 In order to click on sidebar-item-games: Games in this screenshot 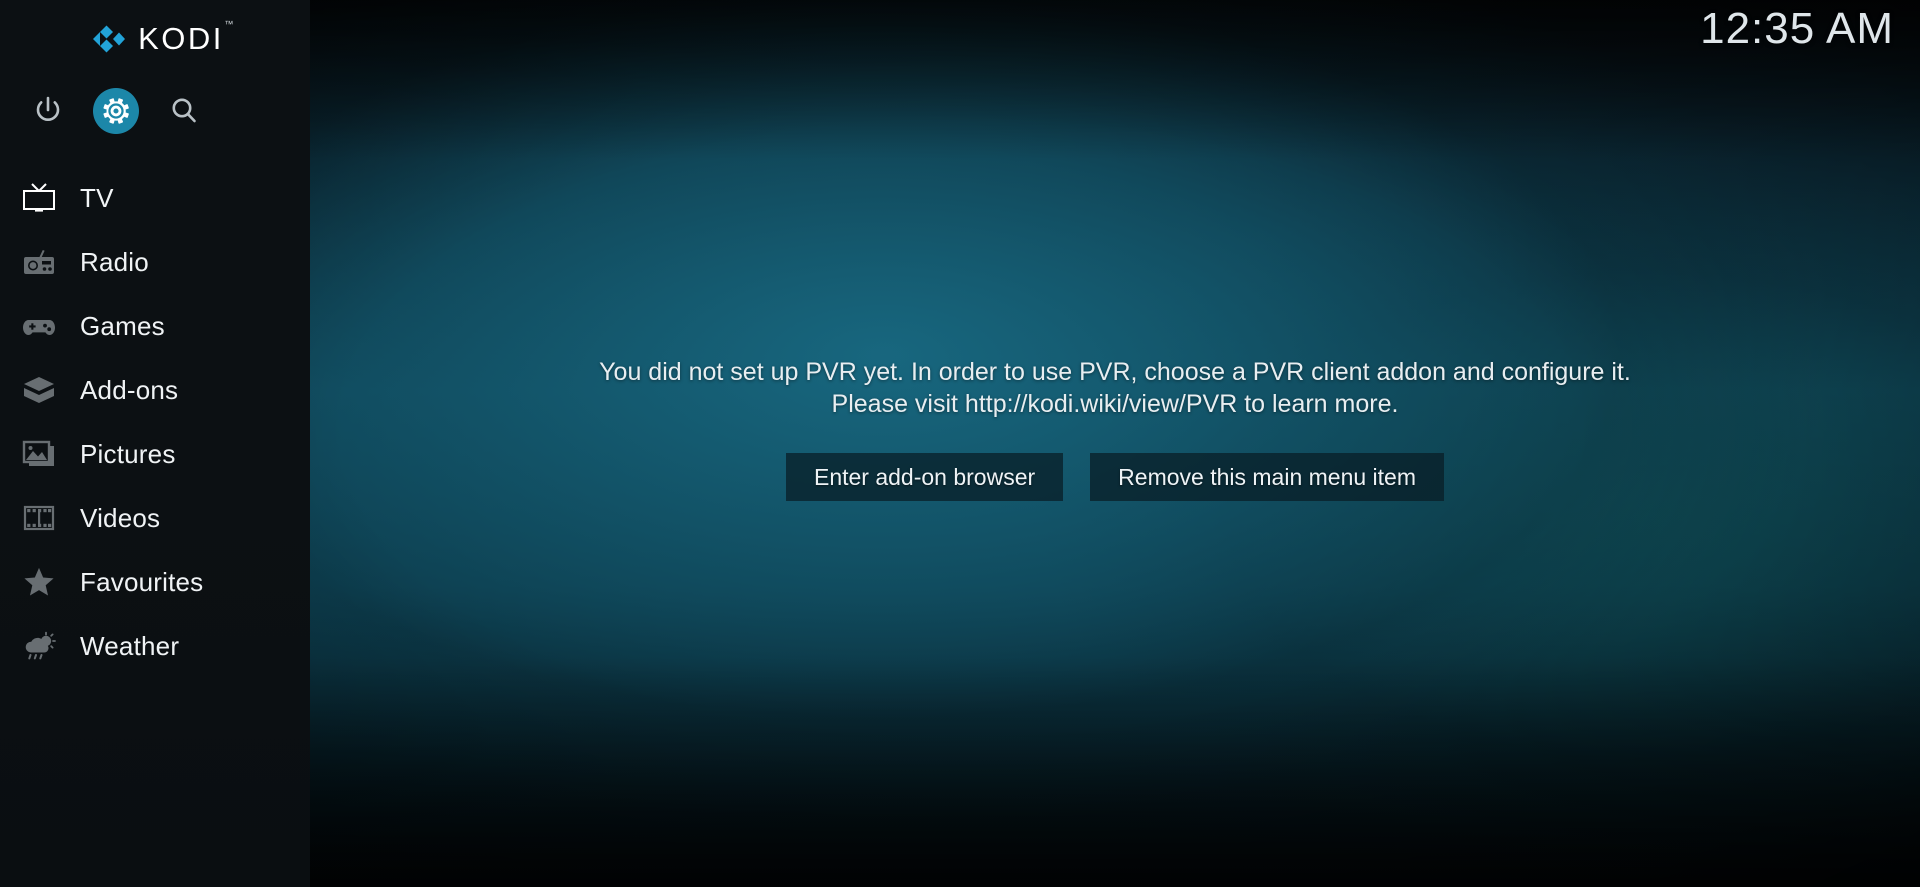, I will do `click(155, 326)`.